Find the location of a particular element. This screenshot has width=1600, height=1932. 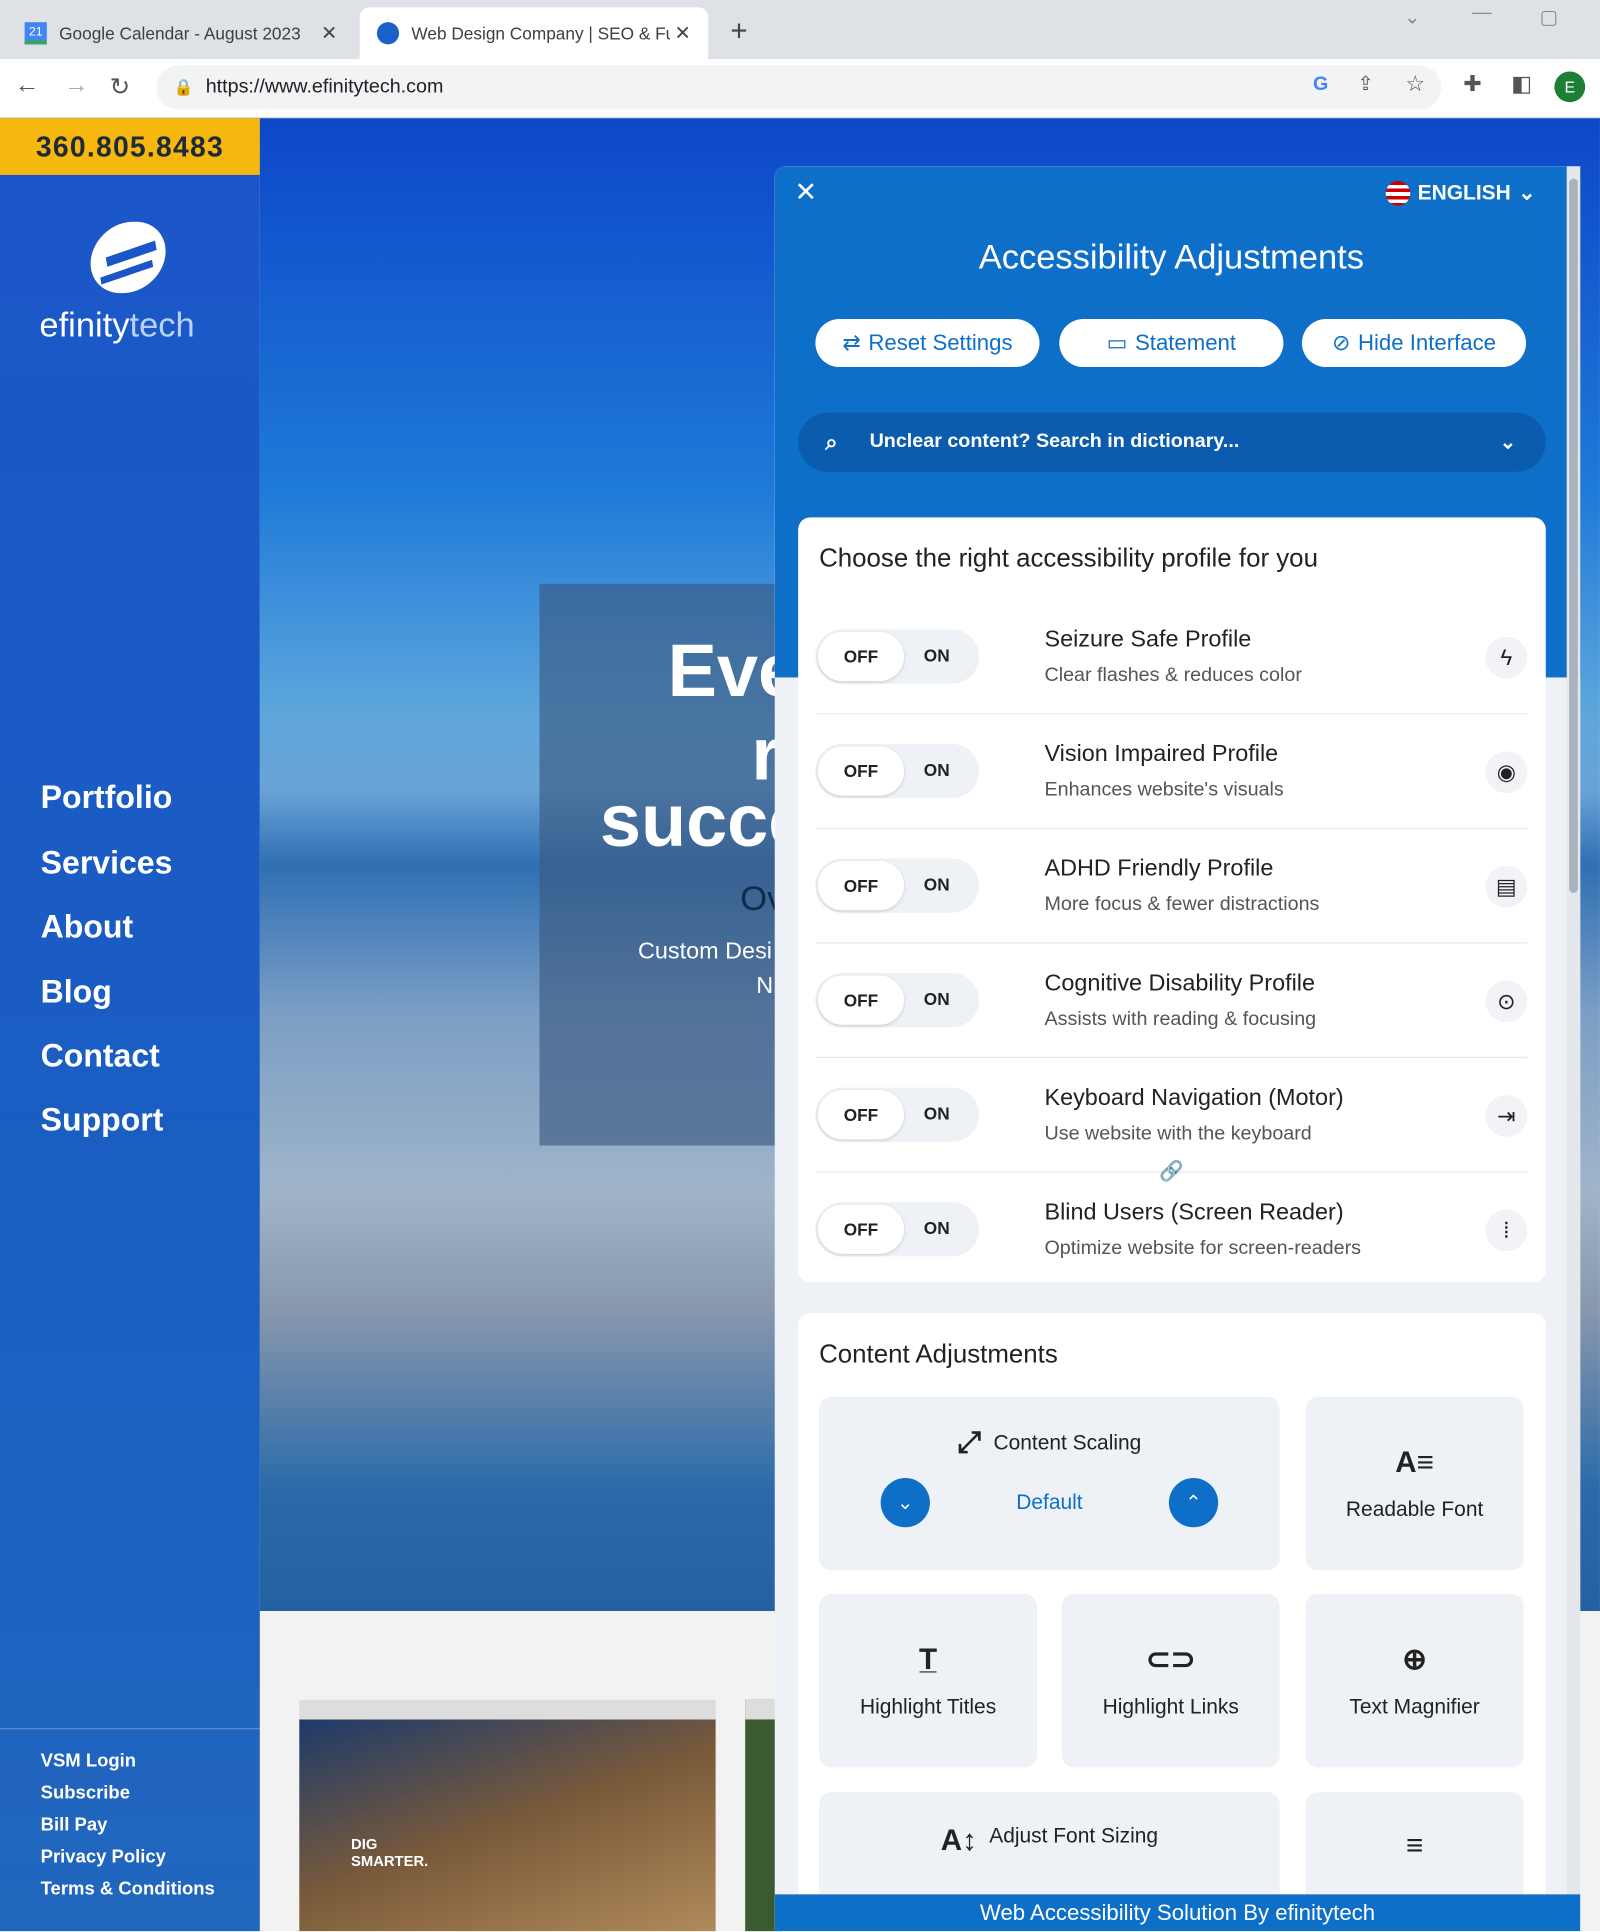

readable-font-icon: A≡ is located at coordinates (1414, 1462).